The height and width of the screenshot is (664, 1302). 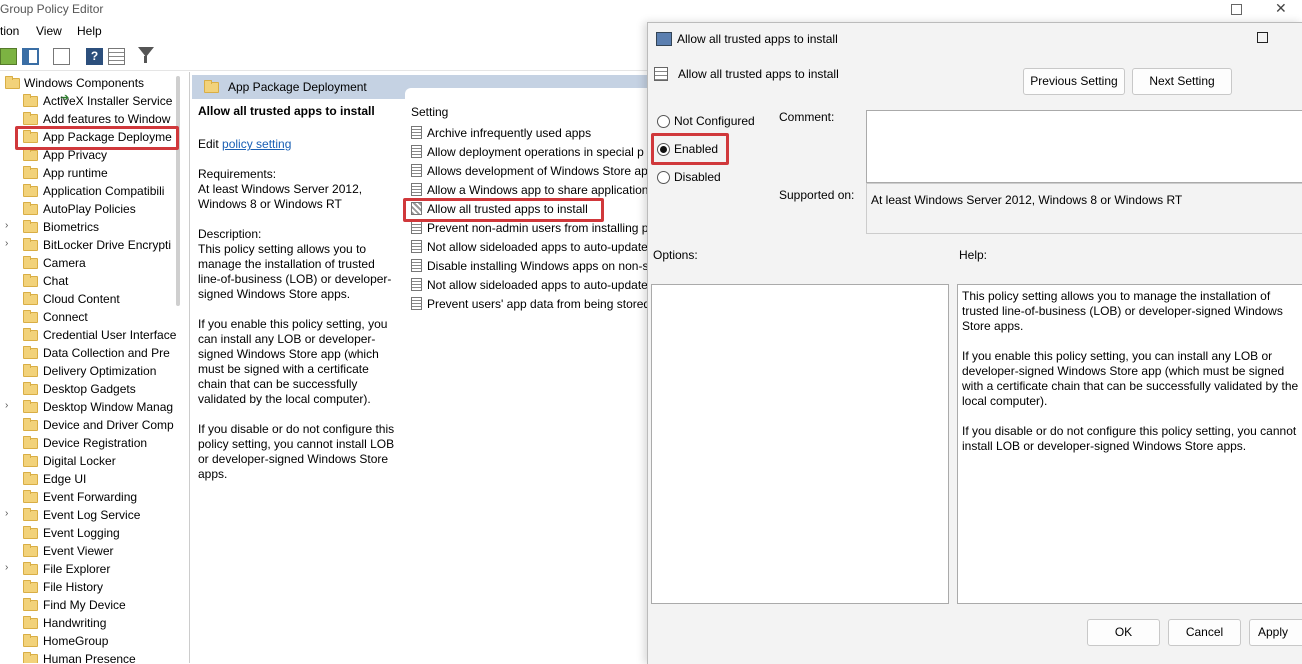 I want to click on tree-item: Find My Device, so click(x=94, y=605).